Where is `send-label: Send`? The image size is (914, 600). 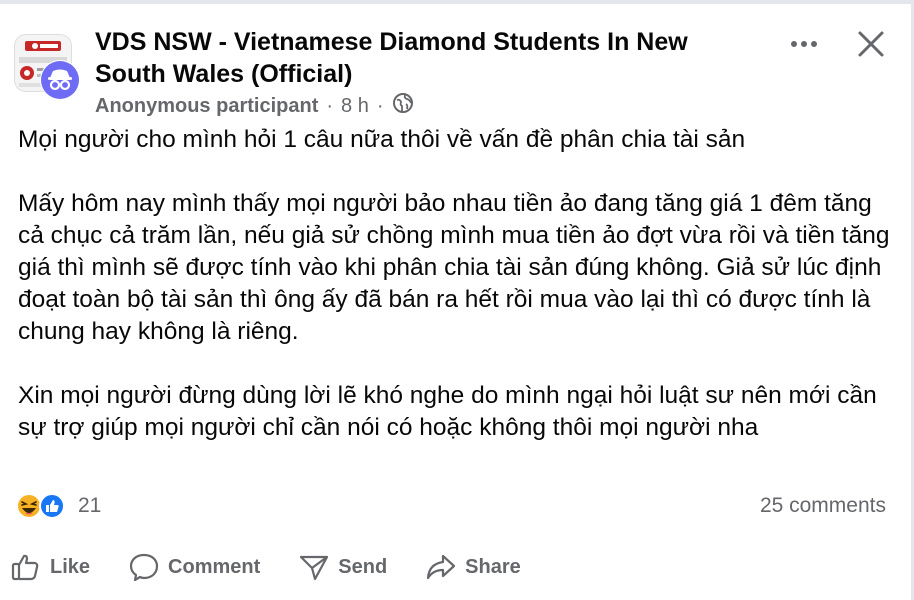 send-label: Send is located at coordinates (363, 566).